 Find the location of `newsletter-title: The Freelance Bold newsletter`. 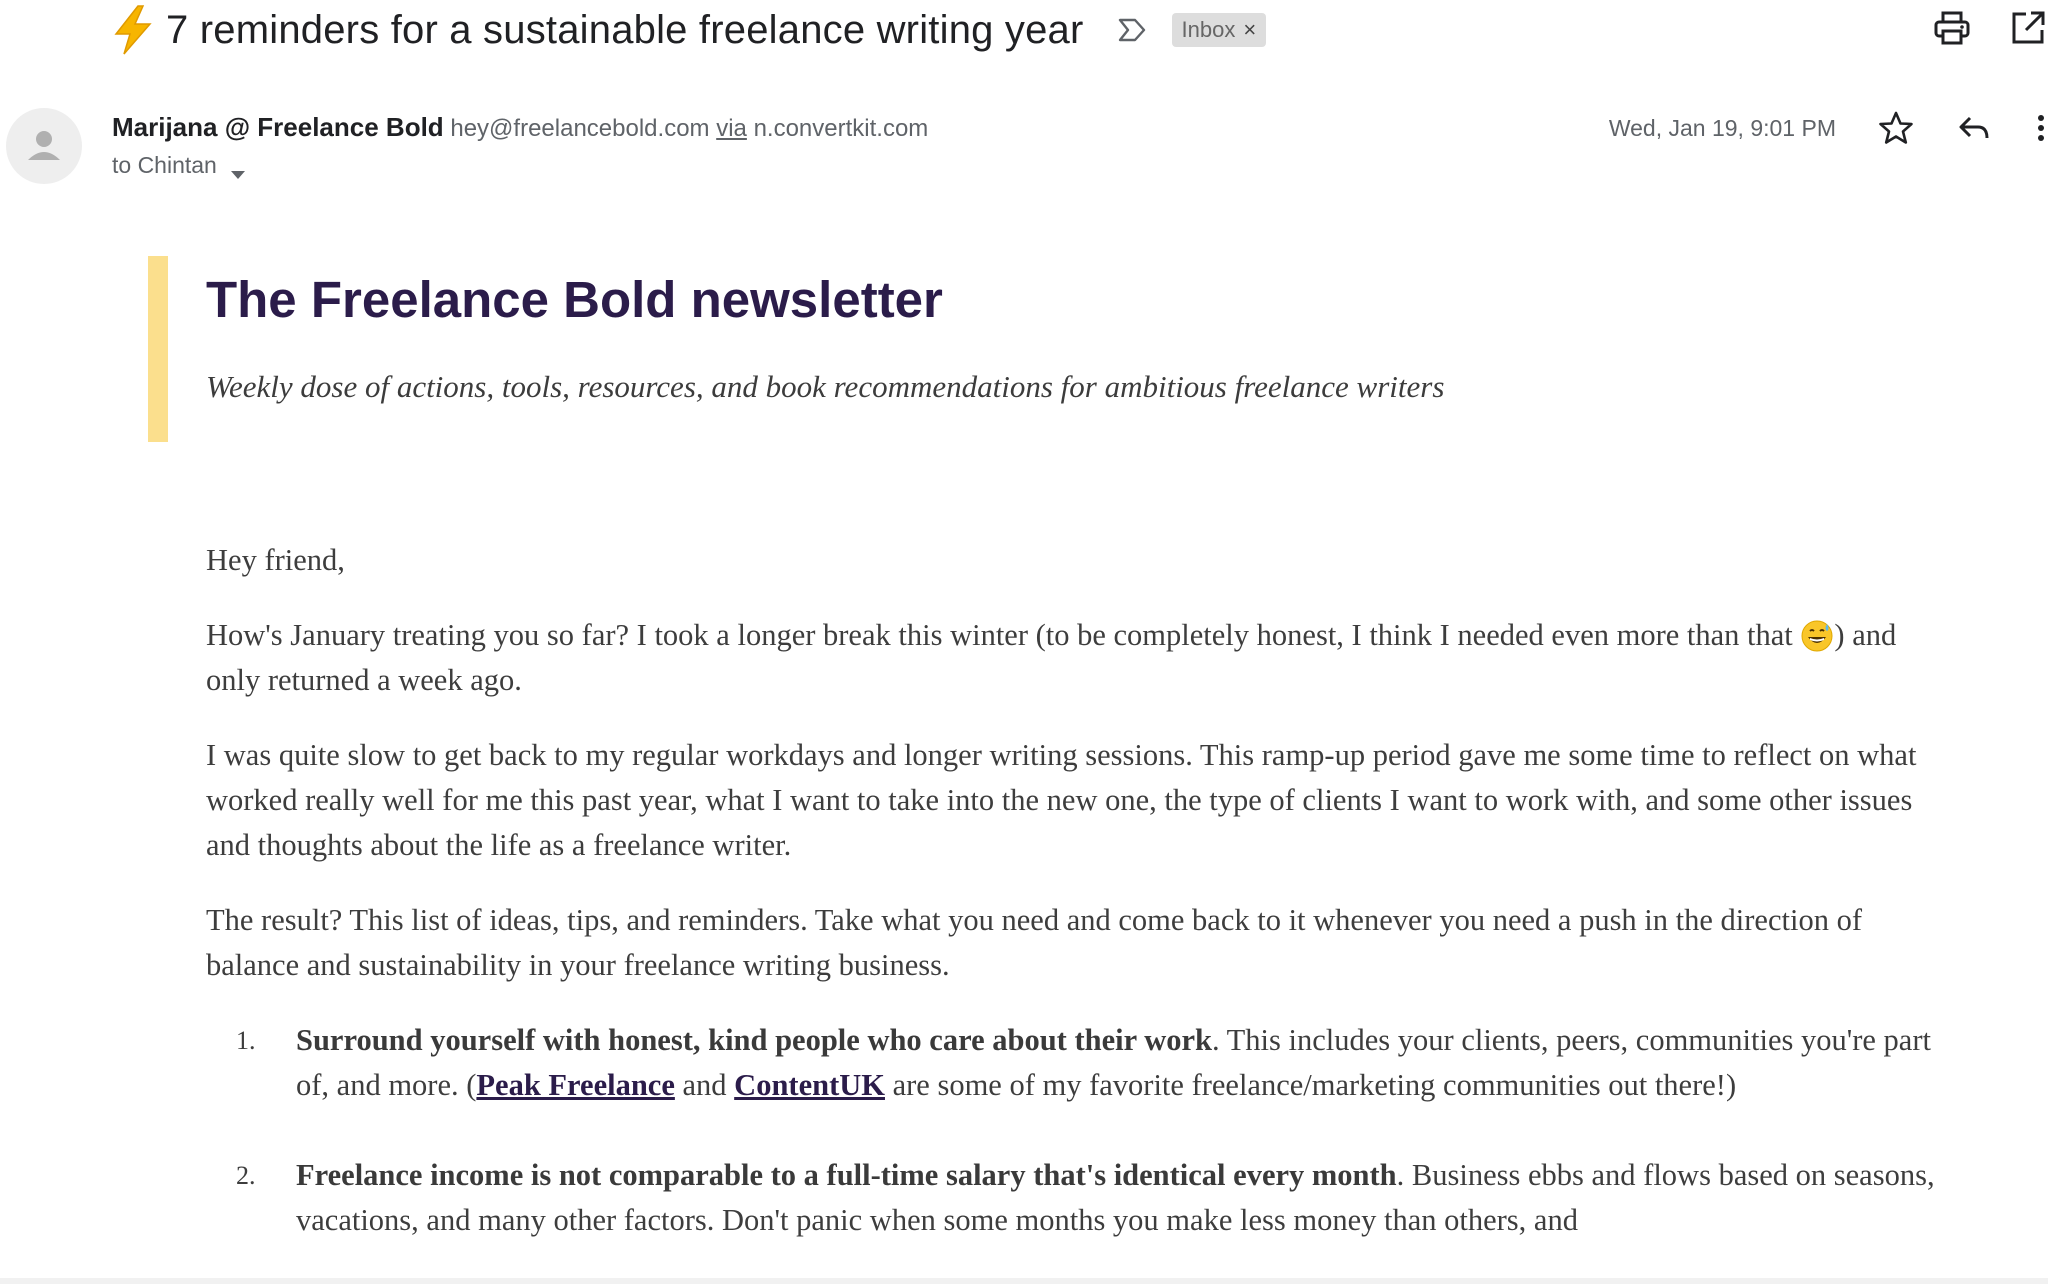

newsletter-title: The Freelance Bold newsletter is located at coordinates (574, 299).